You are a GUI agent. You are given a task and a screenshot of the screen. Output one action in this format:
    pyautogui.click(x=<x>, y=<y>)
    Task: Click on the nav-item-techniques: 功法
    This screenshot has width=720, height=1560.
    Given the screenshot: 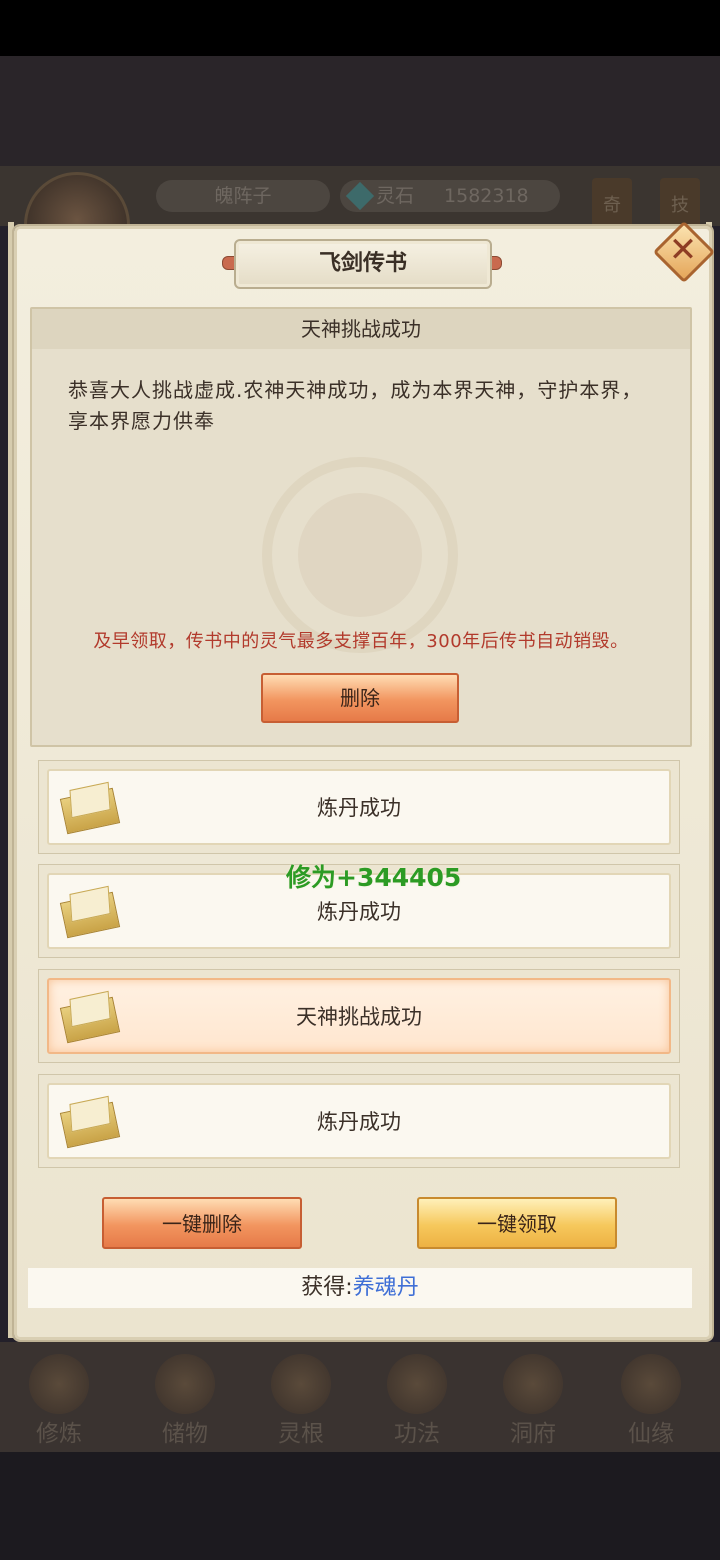 What is the action you would take?
    pyautogui.click(x=417, y=1397)
    